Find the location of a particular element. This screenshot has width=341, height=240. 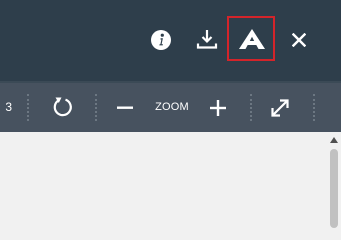

minus-icon is located at coordinates (125, 108).